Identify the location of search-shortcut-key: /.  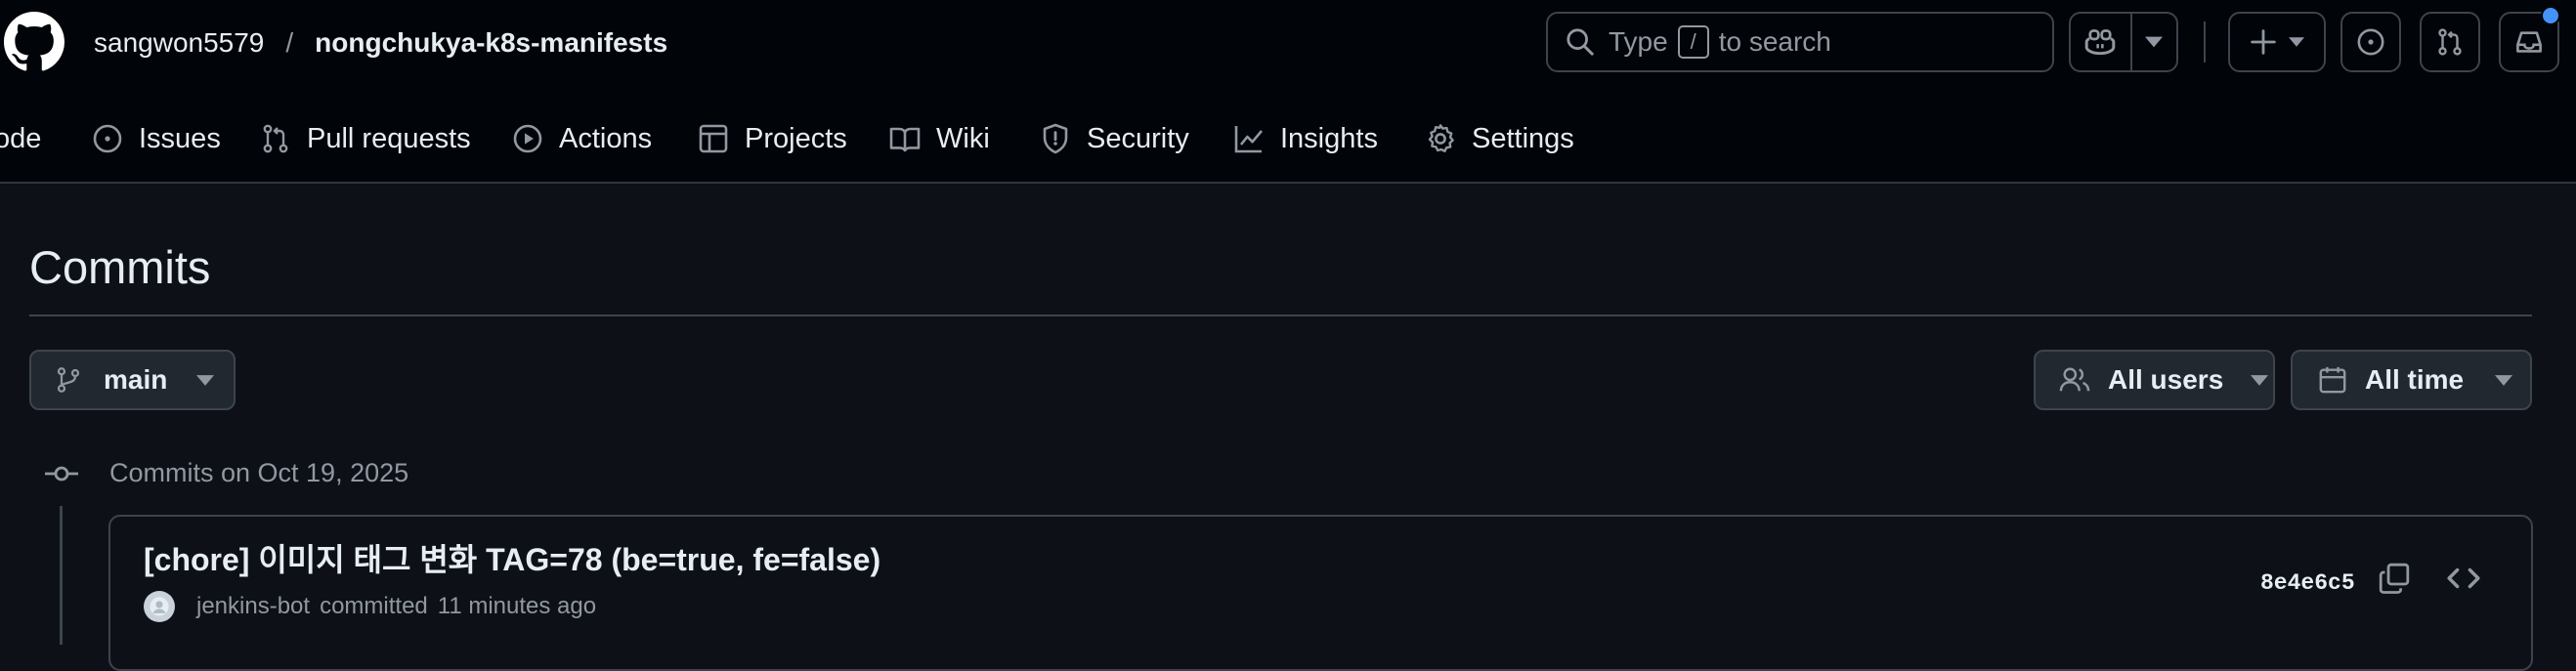
(1693, 42).